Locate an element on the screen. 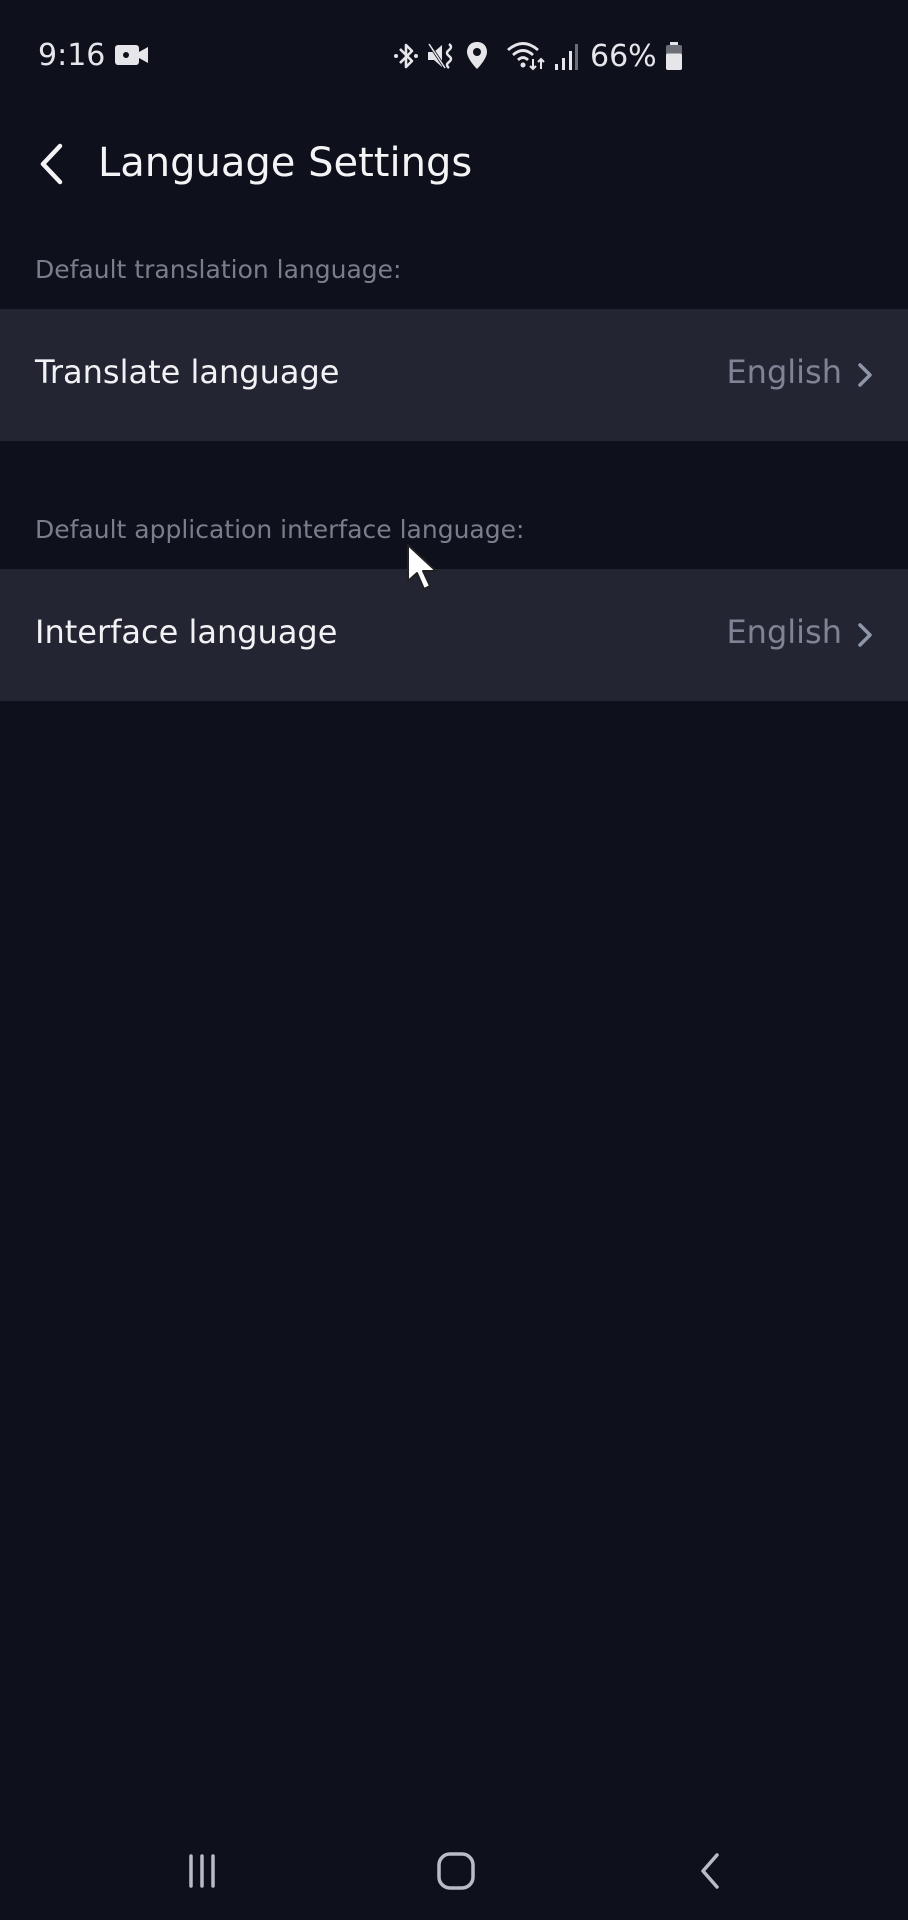  translate-language-row: Translate language English is located at coordinates (454, 375).